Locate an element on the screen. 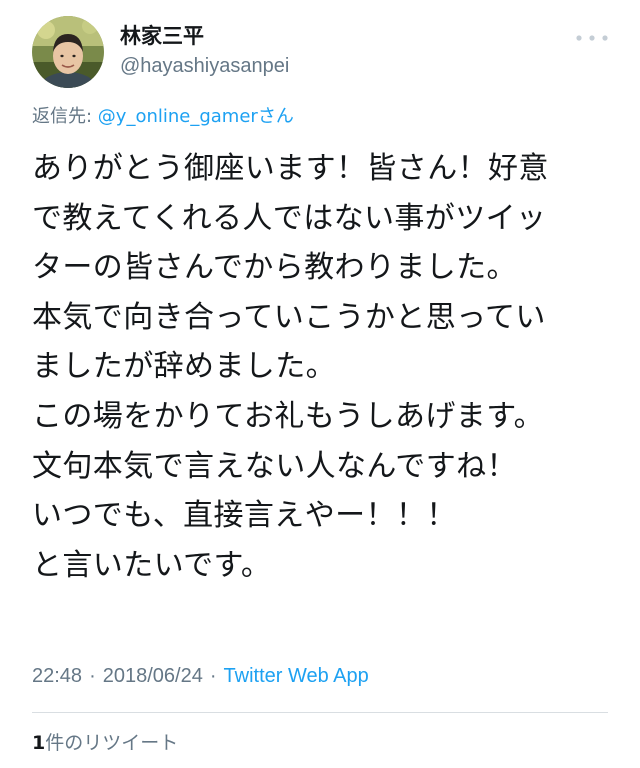 The height and width of the screenshot is (768, 640). tweet-metadata: 22:48 · 2018/06/24 · Twitter Web App is located at coordinates (200, 676).